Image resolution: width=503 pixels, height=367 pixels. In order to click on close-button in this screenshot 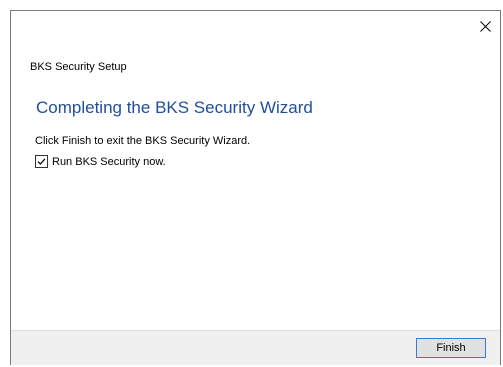, I will do `click(485, 26)`.